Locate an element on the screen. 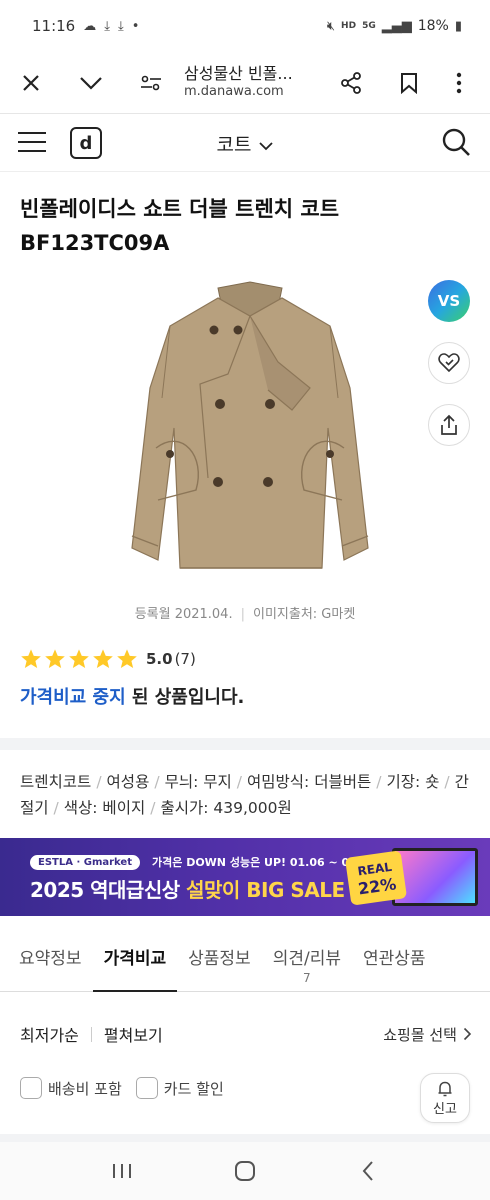  registered-month: 등록월 2021.04. is located at coordinates (183, 614).